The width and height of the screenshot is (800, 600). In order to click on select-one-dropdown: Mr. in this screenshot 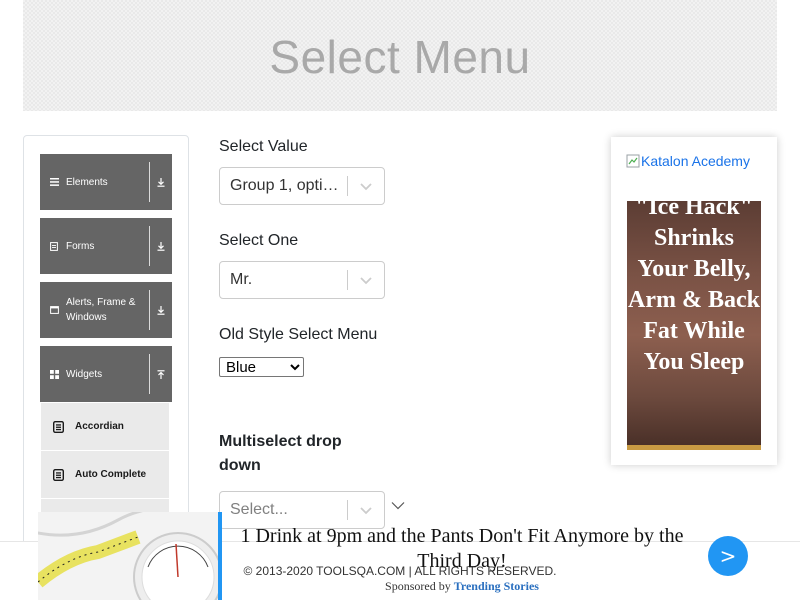, I will do `click(302, 280)`.